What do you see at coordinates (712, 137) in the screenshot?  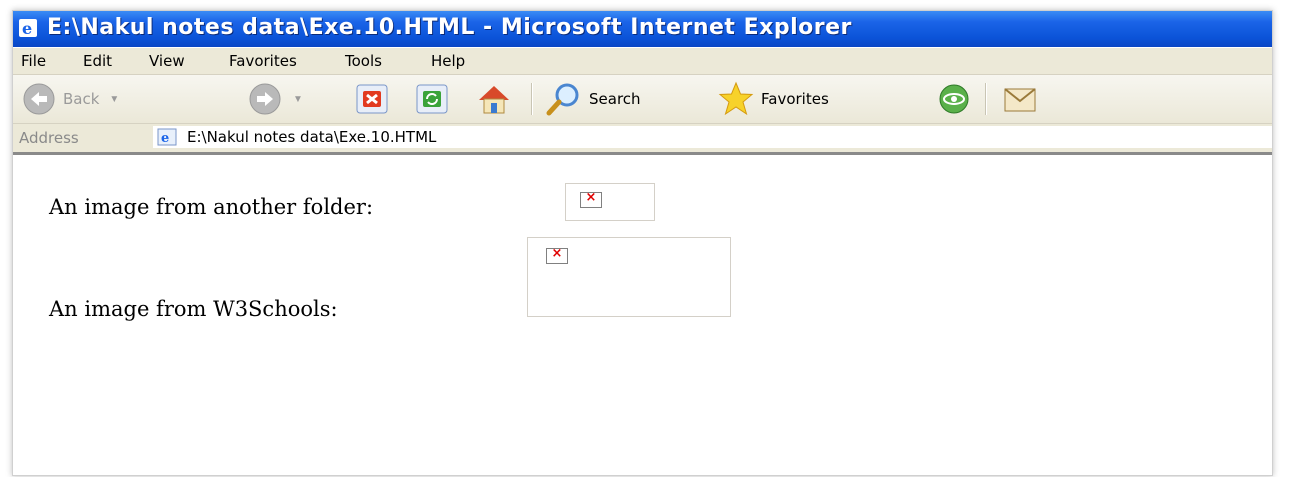 I see `address-input: e E:\Nakul notes data\Exe.10.HTML` at bounding box center [712, 137].